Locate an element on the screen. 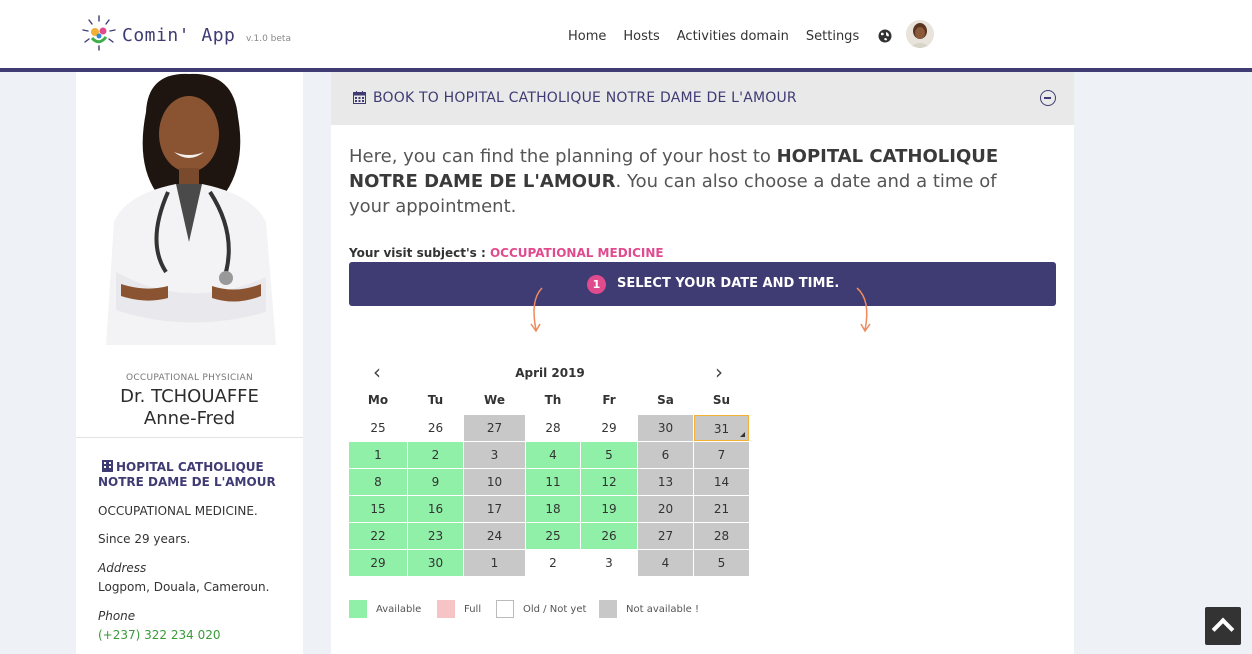  activity-domain: OCCUPATIONAL MEDICINE. is located at coordinates (178, 511).